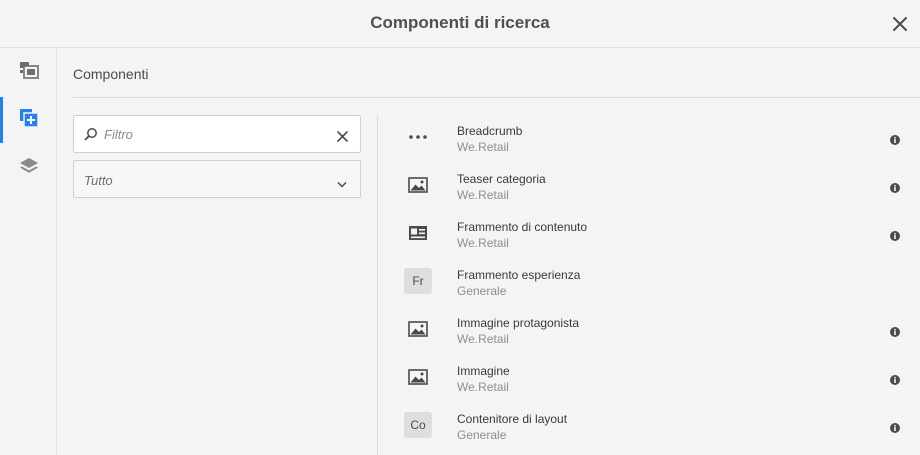  I want to click on rail-item-content-tree, so click(28, 168).